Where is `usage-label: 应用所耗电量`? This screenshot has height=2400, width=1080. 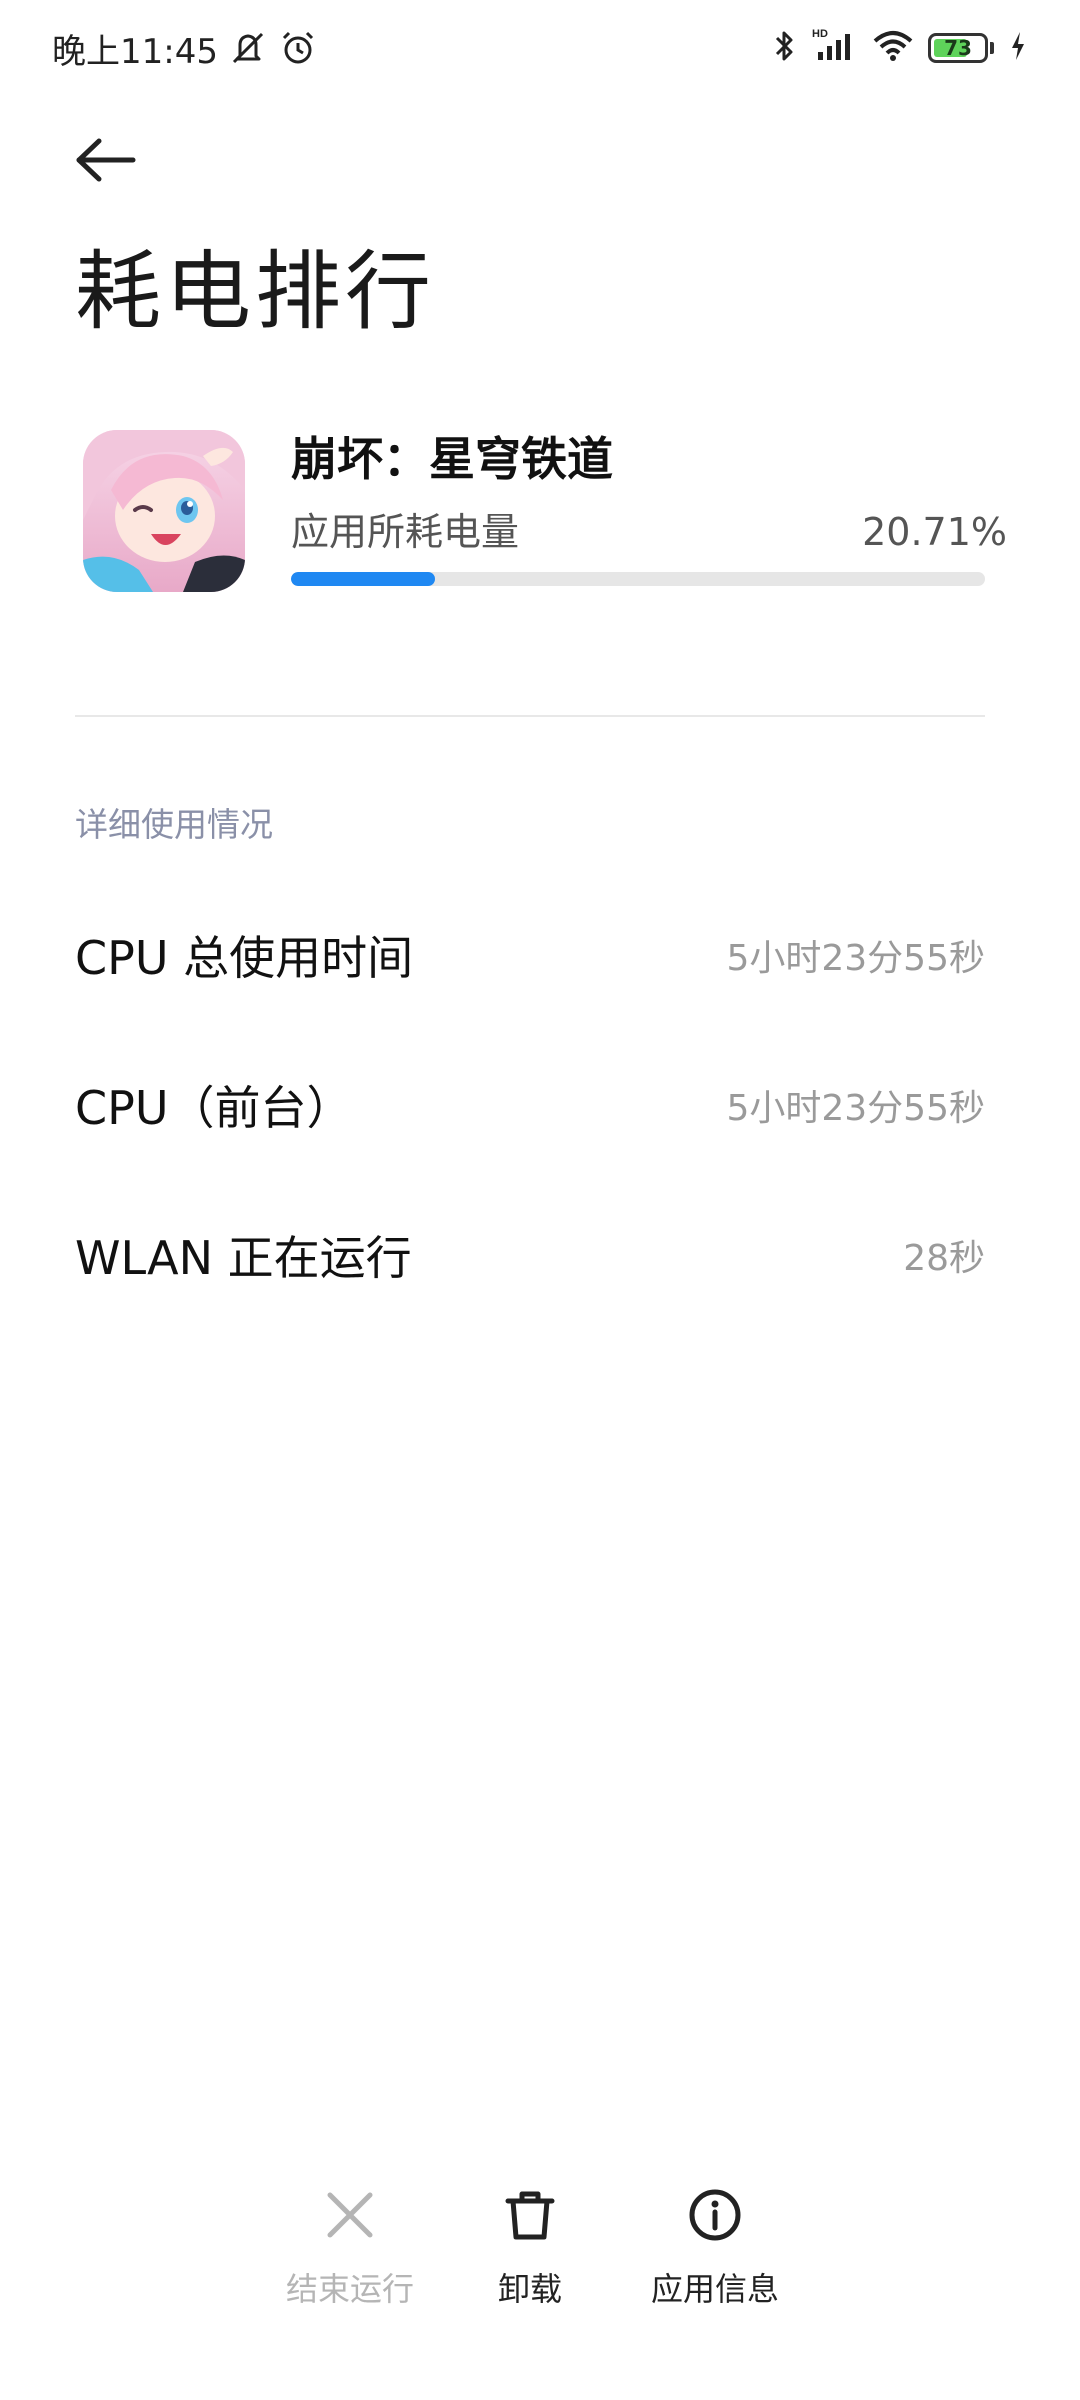
usage-label: 应用所耗电量 is located at coordinates (405, 532).